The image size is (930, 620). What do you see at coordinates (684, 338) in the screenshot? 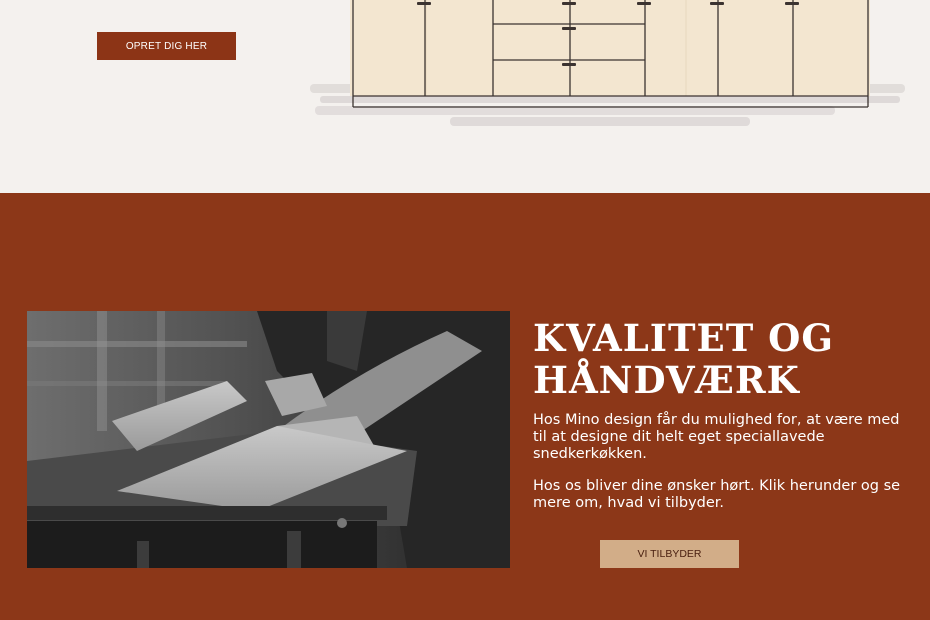
I see `heading-line-1: KVALITET OG` at bounding box center [684, 338].